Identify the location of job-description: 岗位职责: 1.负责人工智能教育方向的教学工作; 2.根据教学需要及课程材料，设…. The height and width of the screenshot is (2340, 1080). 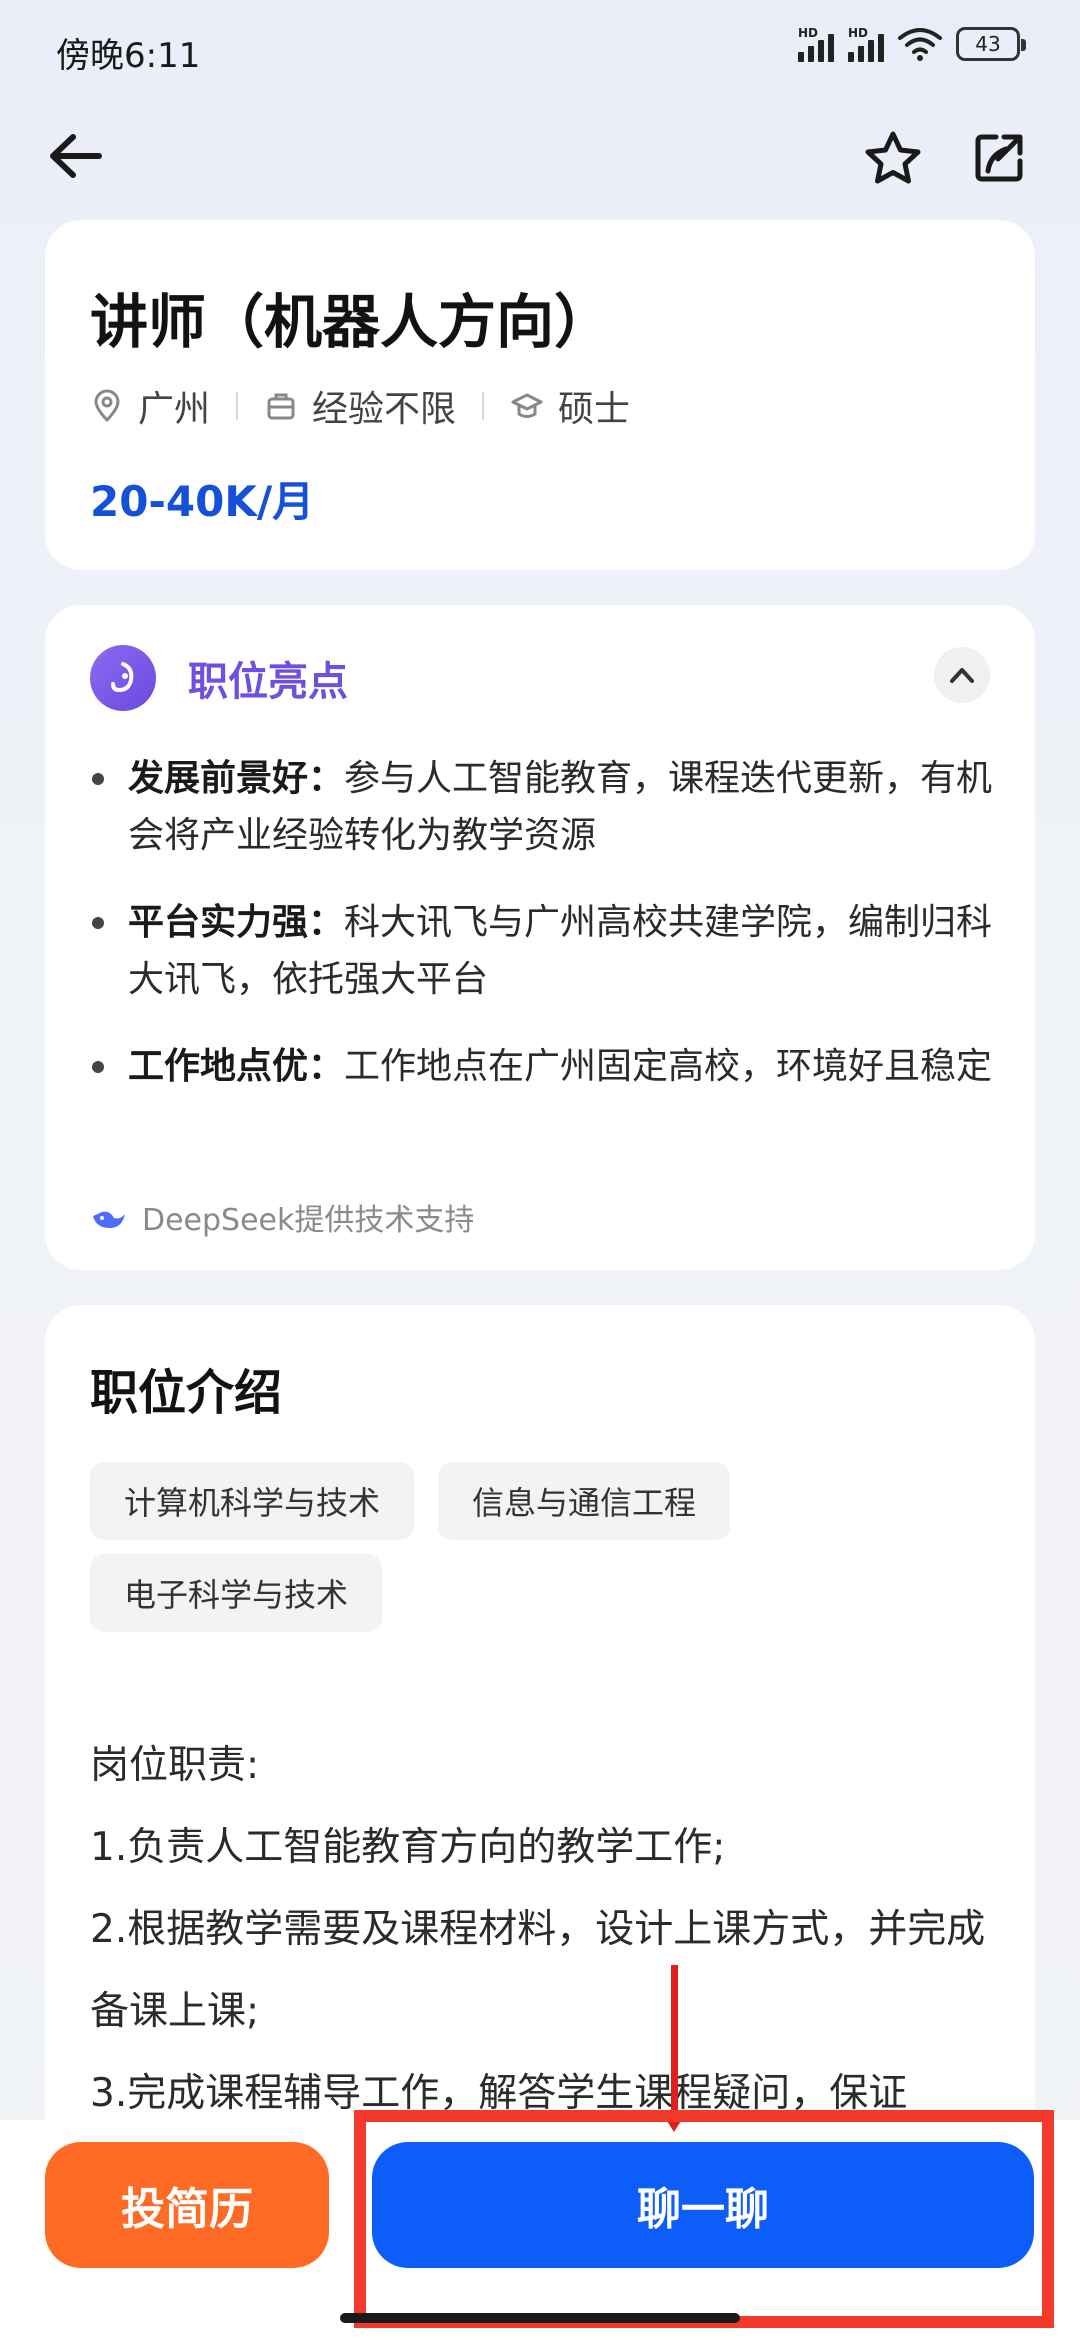
(550, 1930).